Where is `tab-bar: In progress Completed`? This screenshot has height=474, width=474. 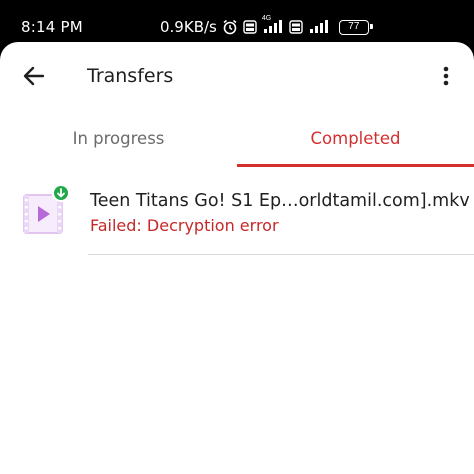 tab-bar: In progress Completed is located at coordinates (237, 144).